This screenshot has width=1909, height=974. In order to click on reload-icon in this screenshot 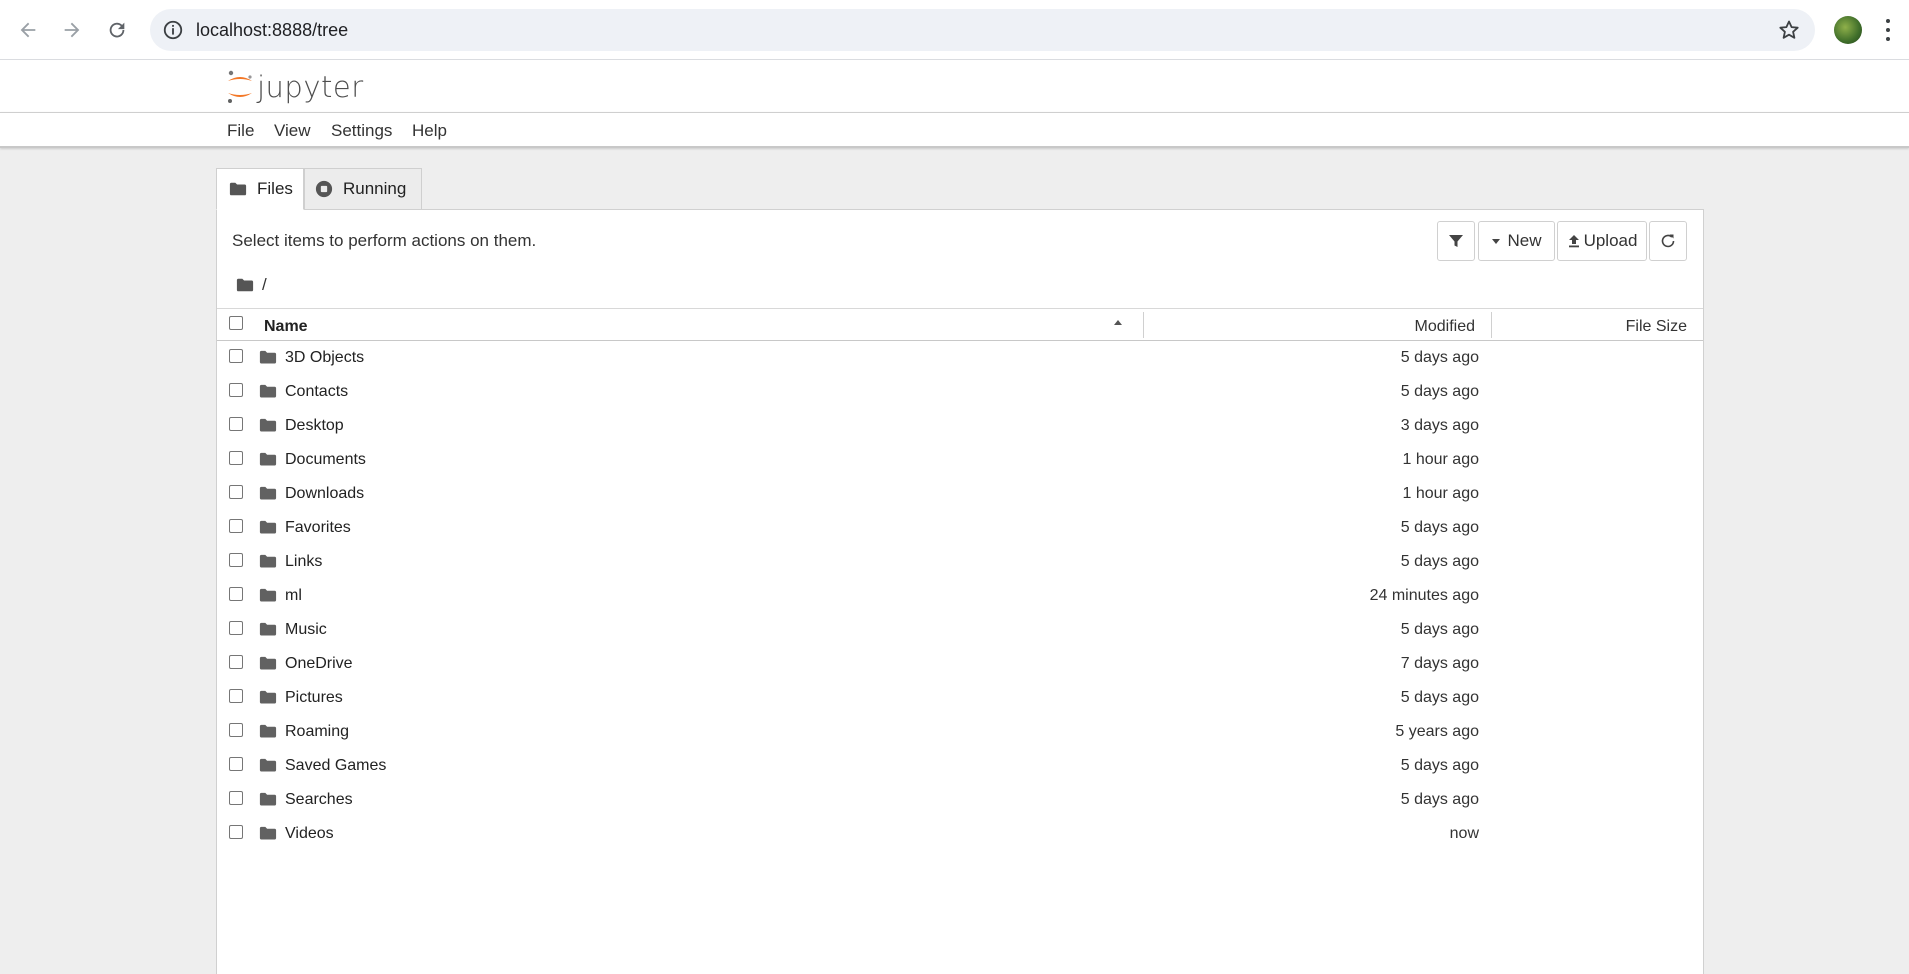, I will do `click(117, 30)`.